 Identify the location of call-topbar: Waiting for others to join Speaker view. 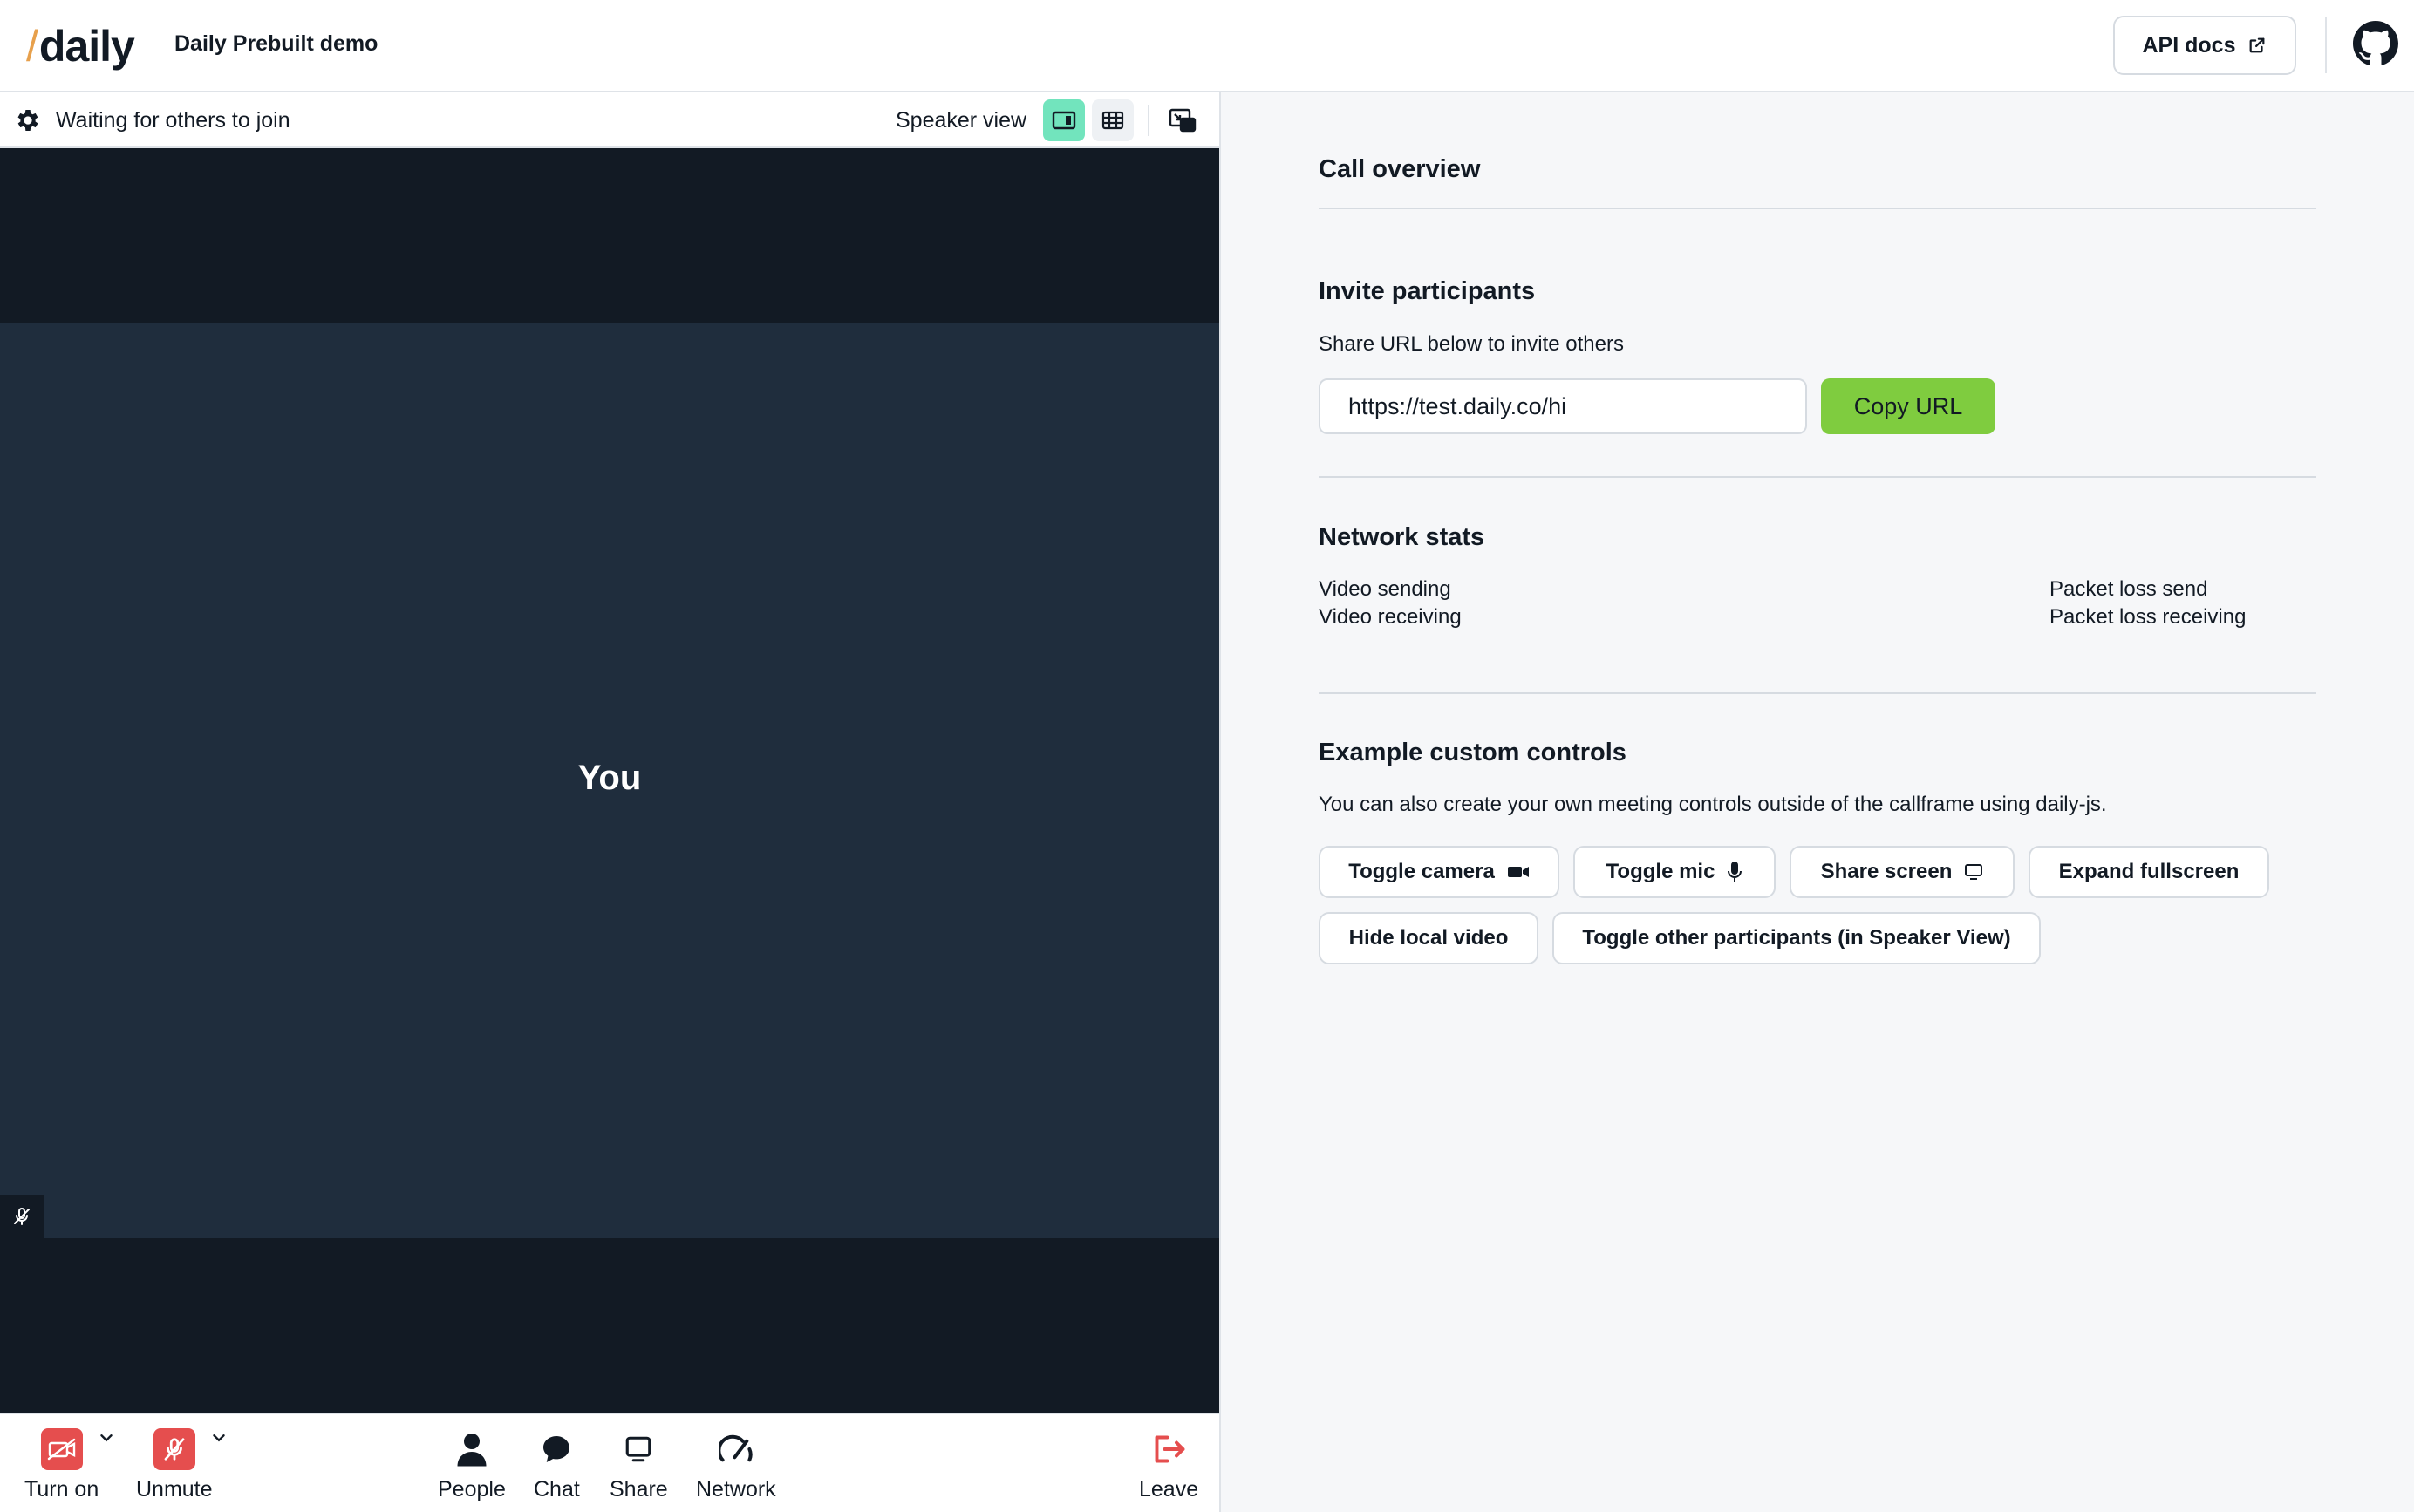
(610, 120).